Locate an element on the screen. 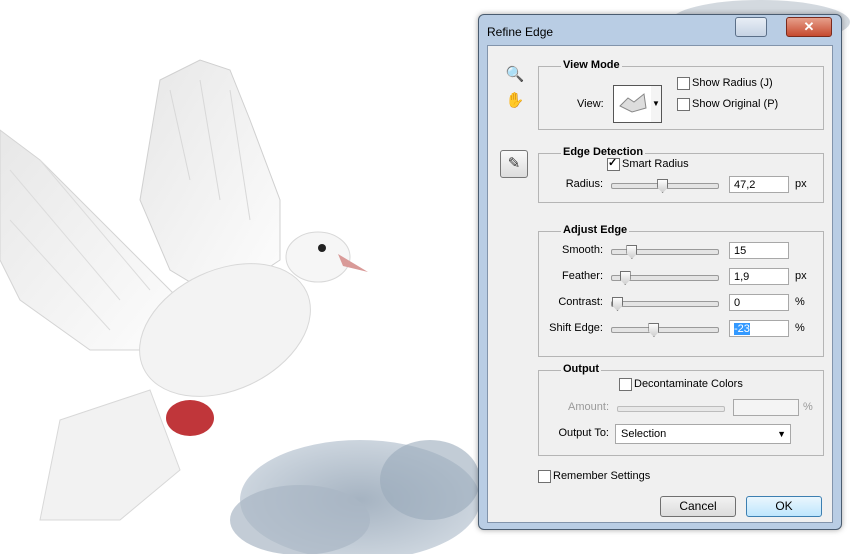 Image resolution: width=850 pixels, height=554 pixels. radius-slider is located at coordinates (665, 186).